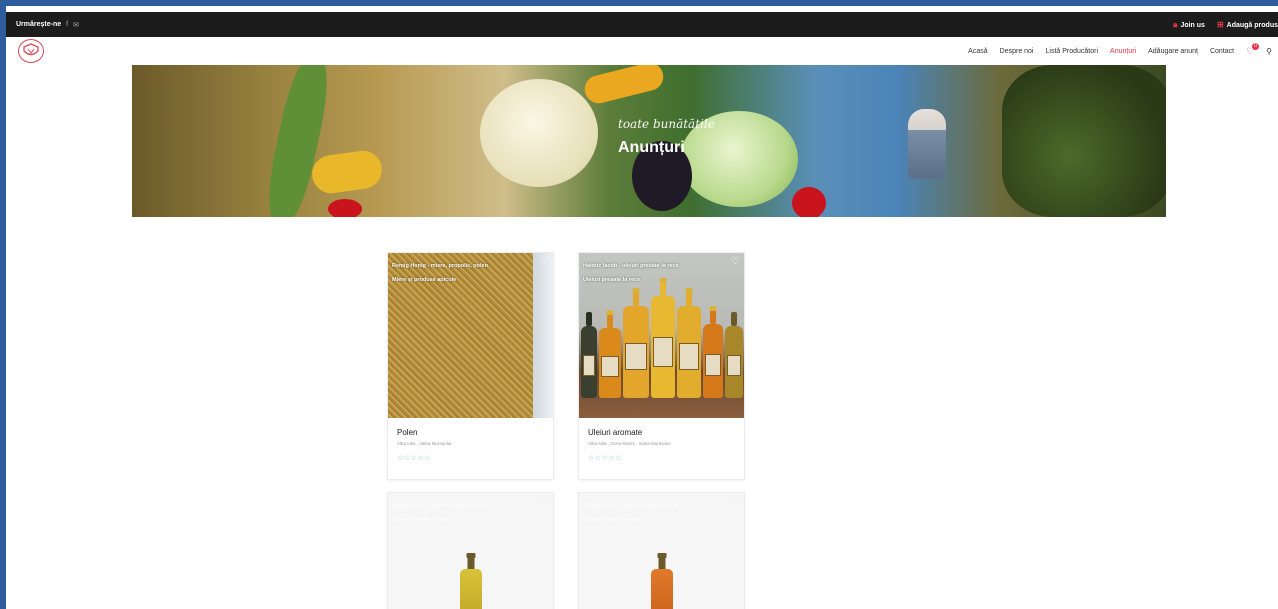 The height and width of the screenshot is (609, 1278). Describe the element at coordinates (543, 335) in the screenshot. I see `image-background` at that location.